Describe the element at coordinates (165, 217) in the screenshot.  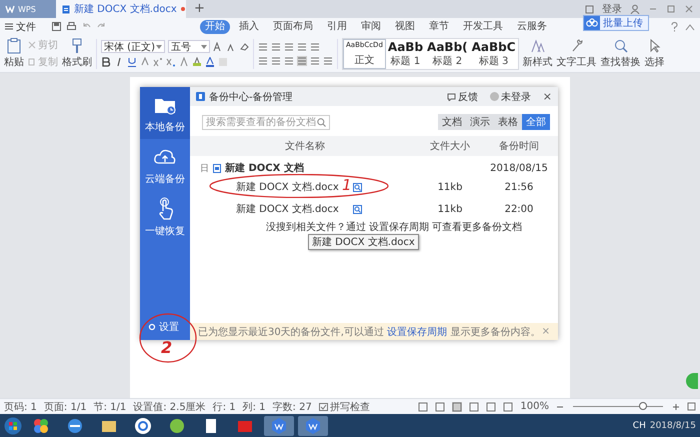
I see `sidebar-item: 一键恢复` at that location.